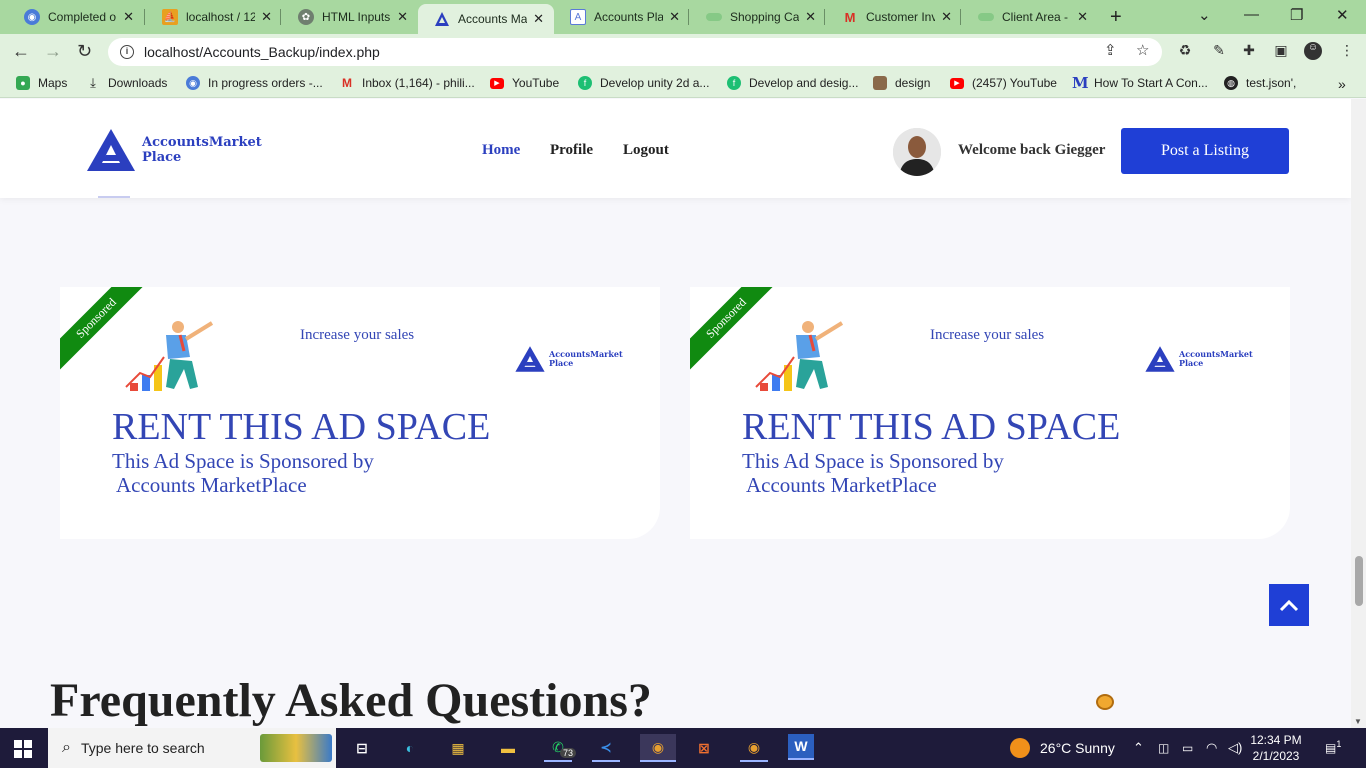 The width and height of the screenshot is (1366, 768). I want to click on taskbar-clock: 12:34 PM 2/1/2023, so click(1276, 748).